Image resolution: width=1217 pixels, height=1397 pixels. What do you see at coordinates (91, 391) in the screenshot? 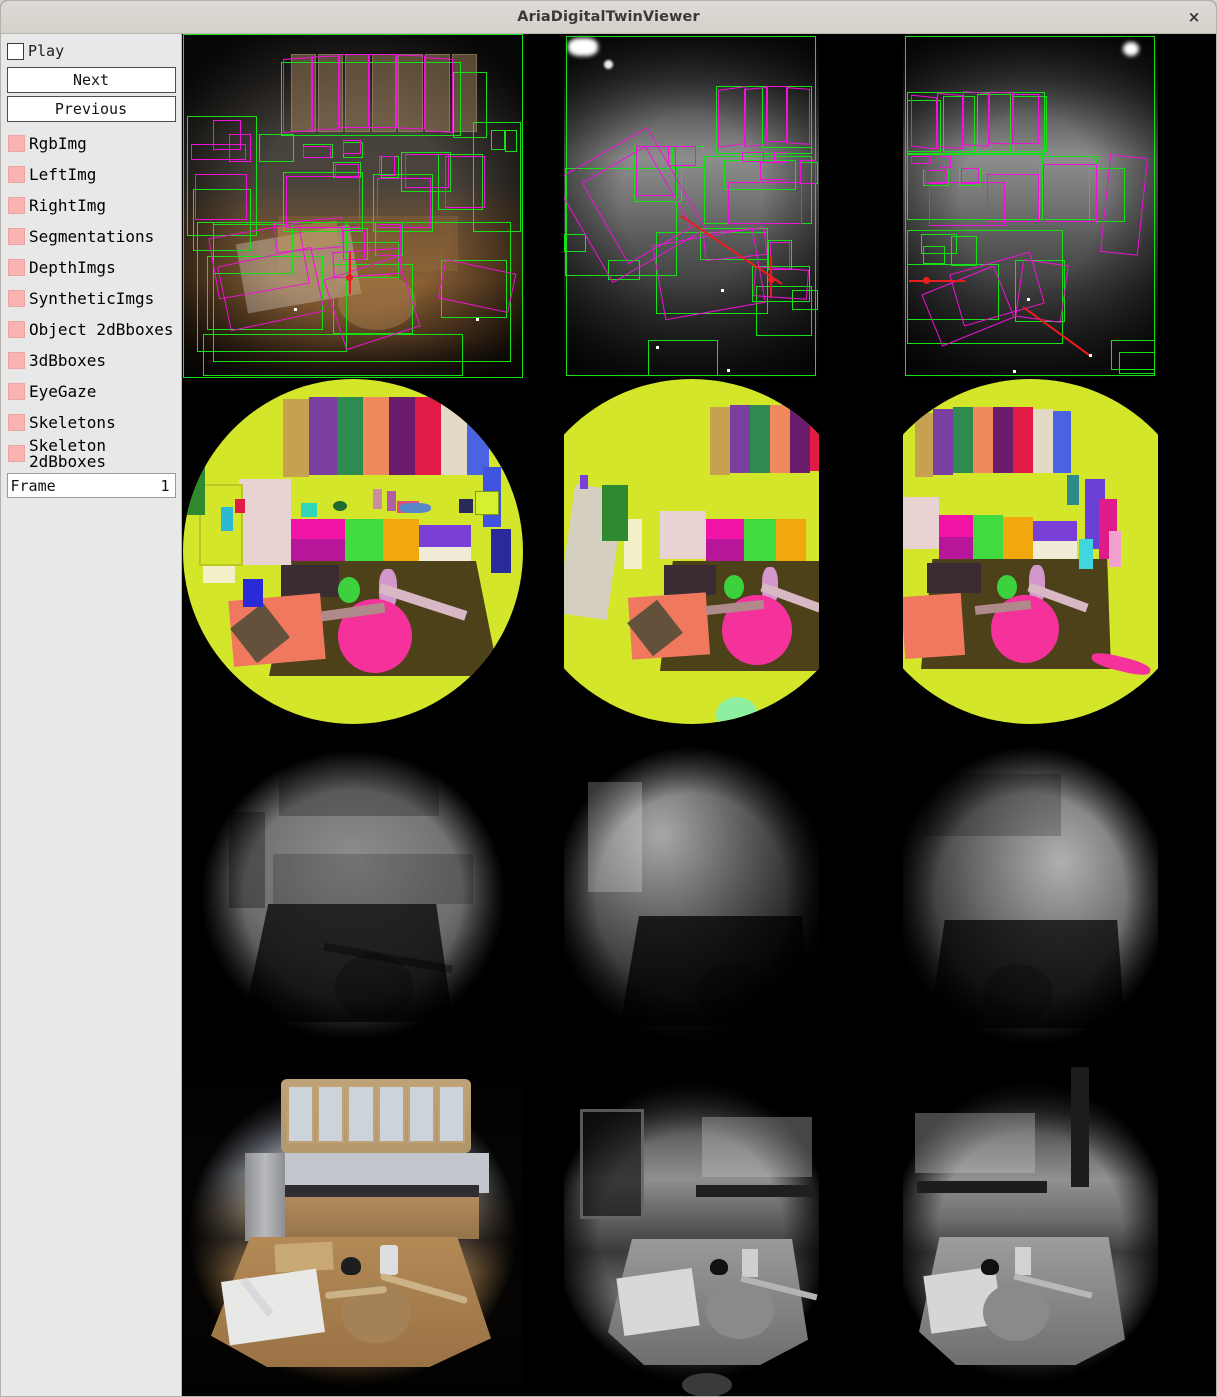
I see `layer-toggle-eyegaze: EyeGaze` at bounding box center [91, 391].